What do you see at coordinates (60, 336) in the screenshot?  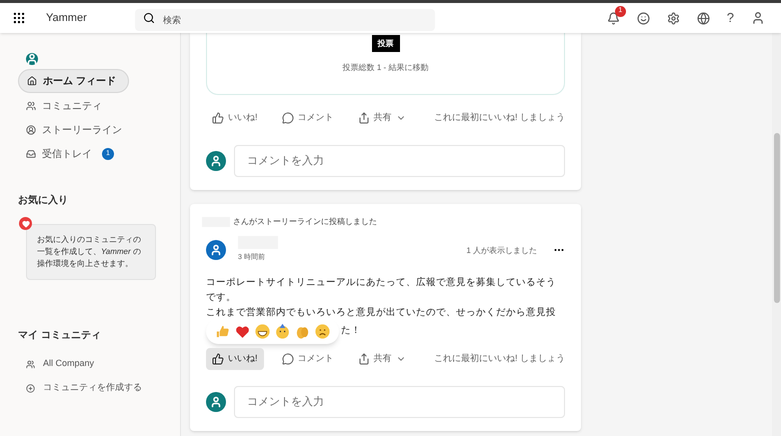 I see `section-title: マイ コミュニティ` at bounding box center [60, 336].